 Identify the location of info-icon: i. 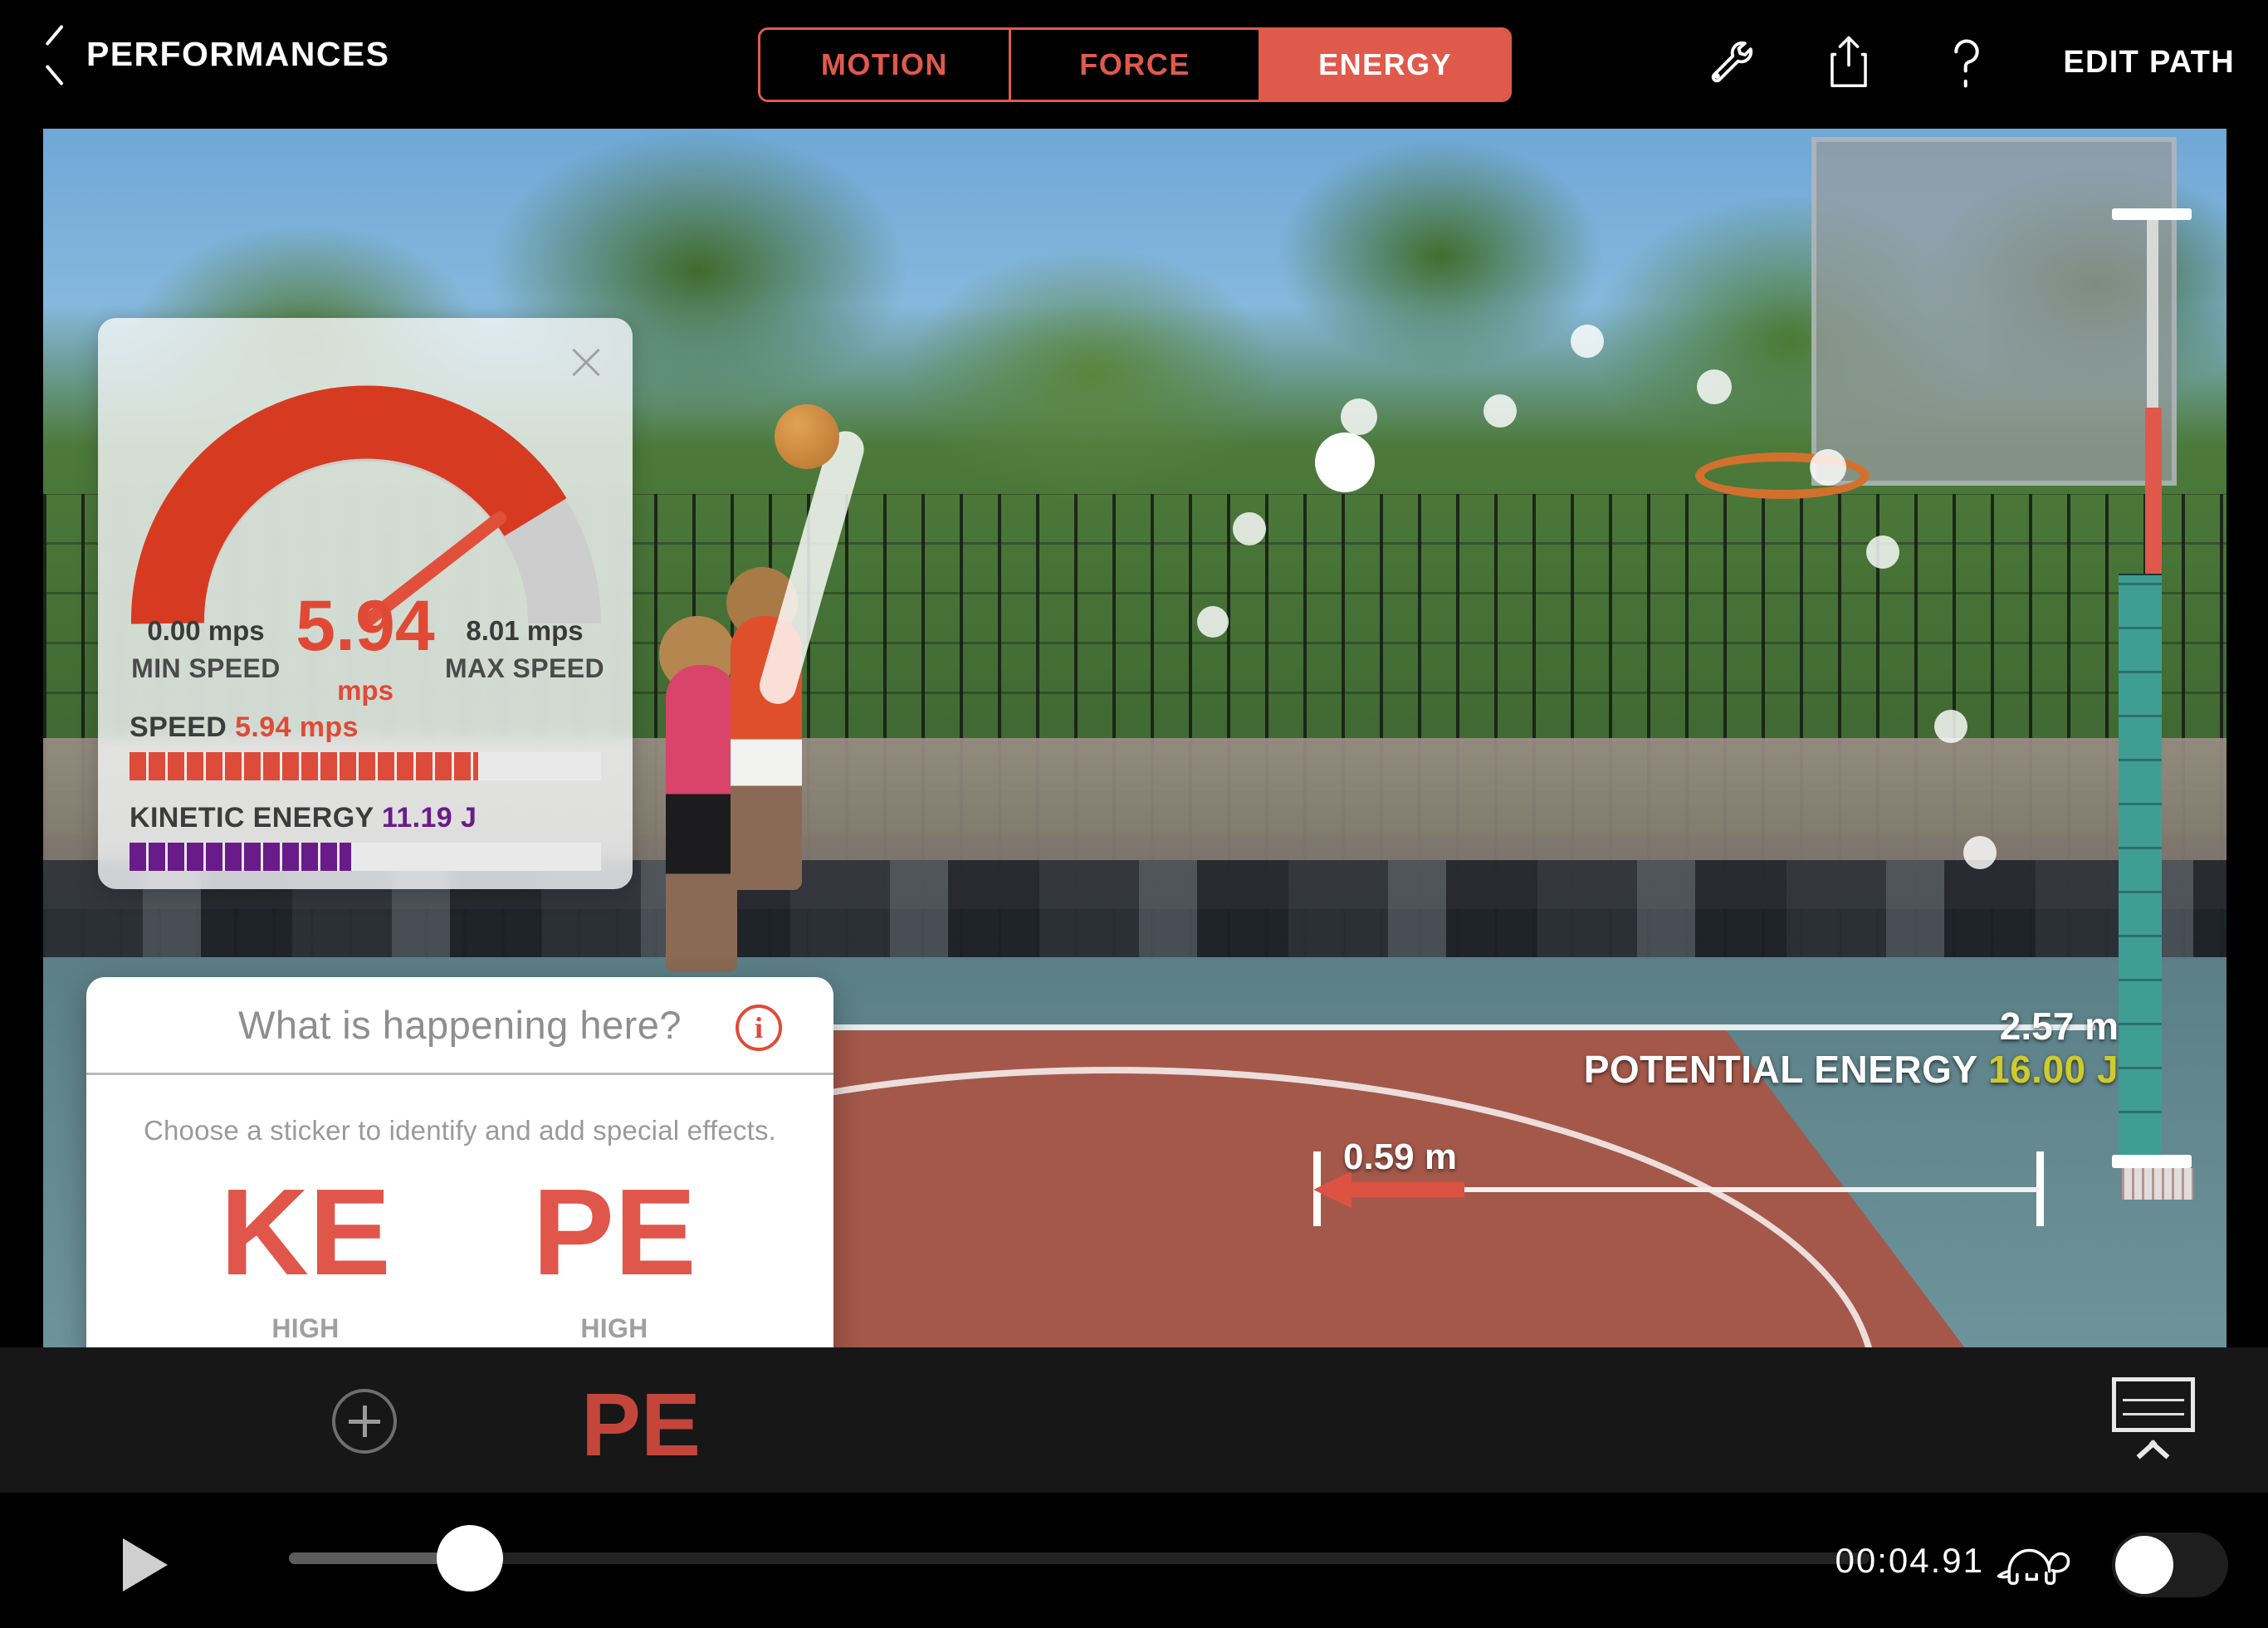
(759, 1028).